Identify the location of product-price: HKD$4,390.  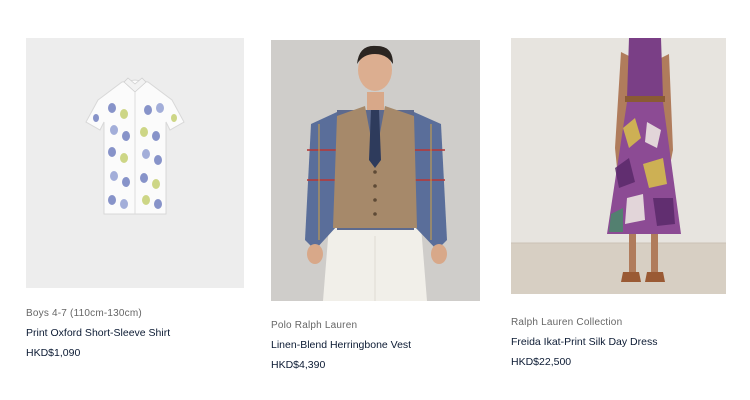
(298, 365).